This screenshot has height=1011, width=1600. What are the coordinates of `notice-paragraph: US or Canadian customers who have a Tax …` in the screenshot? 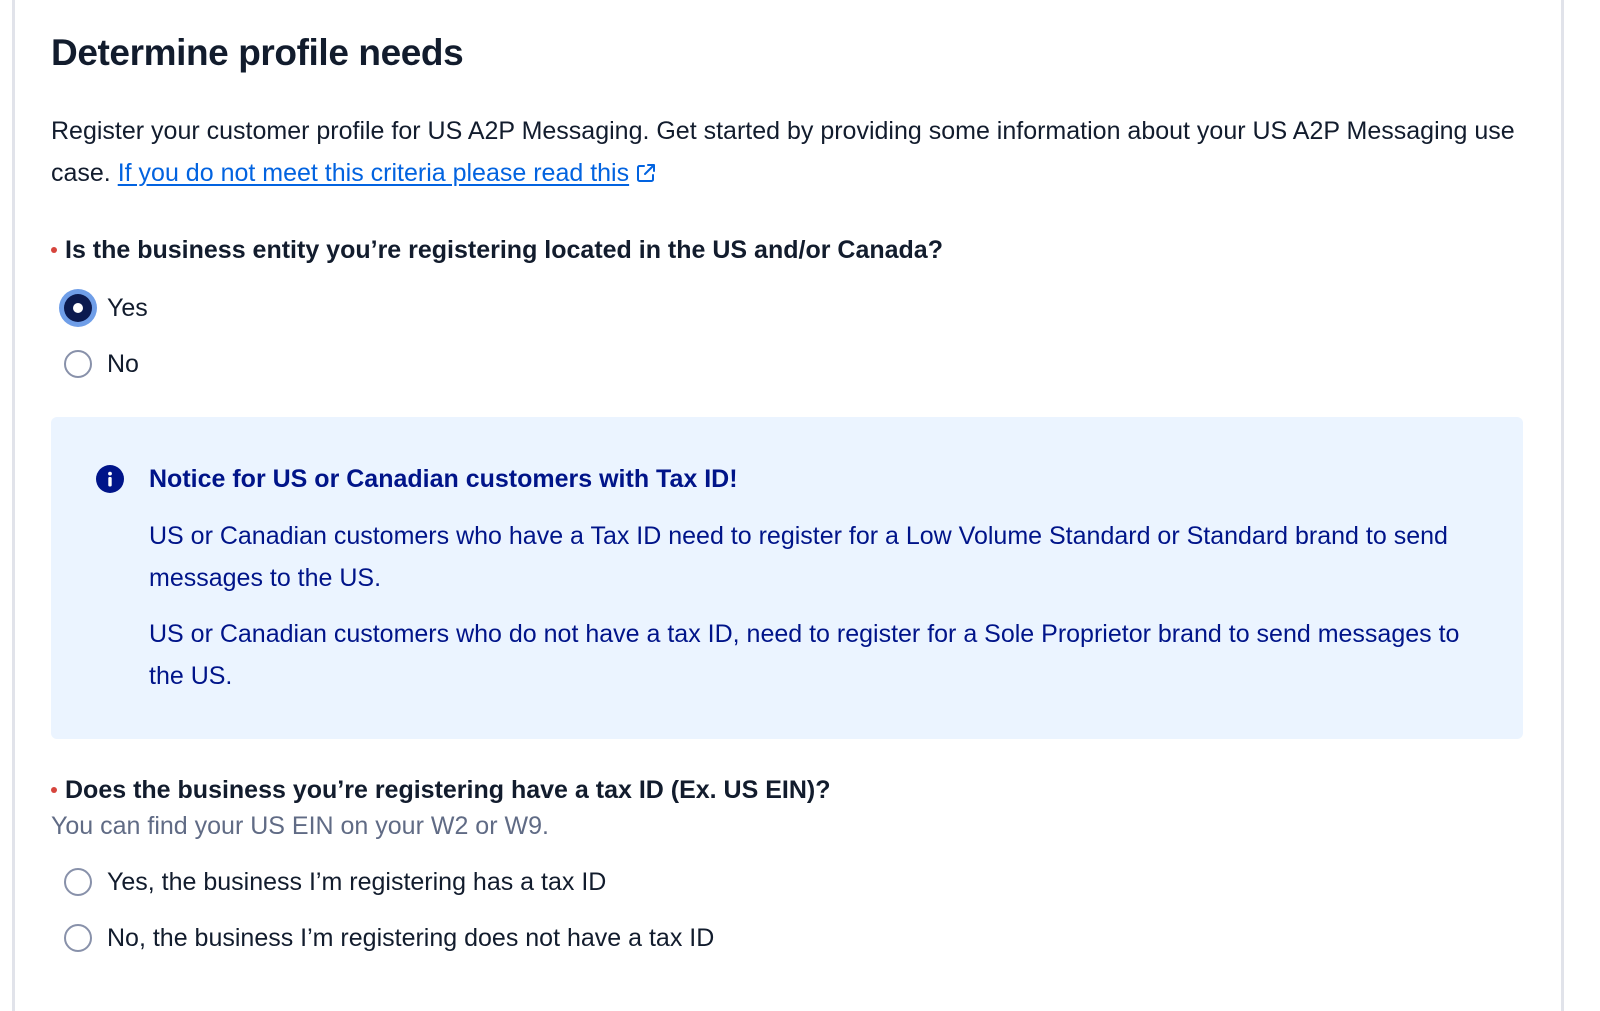 It's located at (798, 557).